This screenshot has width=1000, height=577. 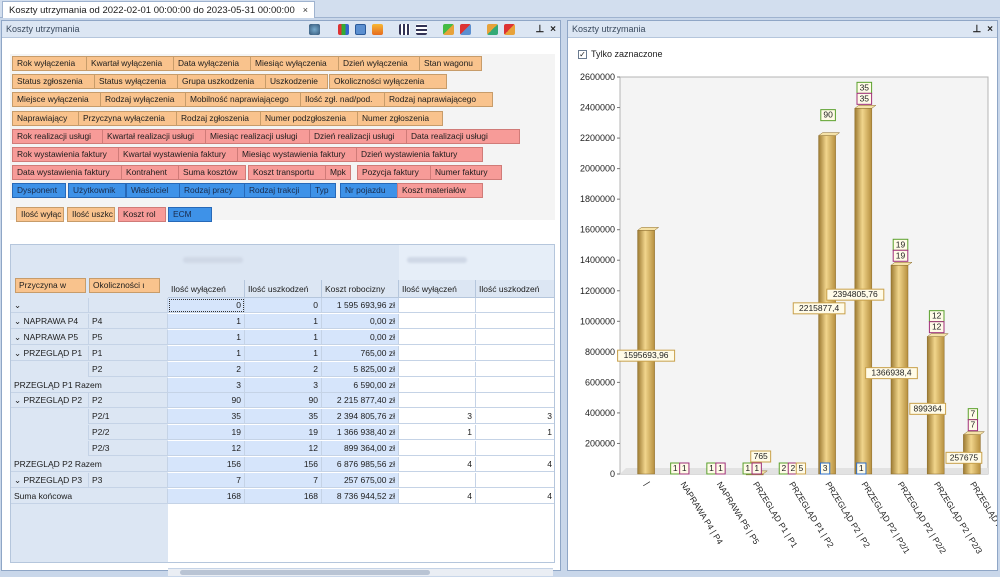 What do you see at coordinates (466, 173) in the screenshot?
I see `field-button: Numer faktury` at bounding box center [466, 173].